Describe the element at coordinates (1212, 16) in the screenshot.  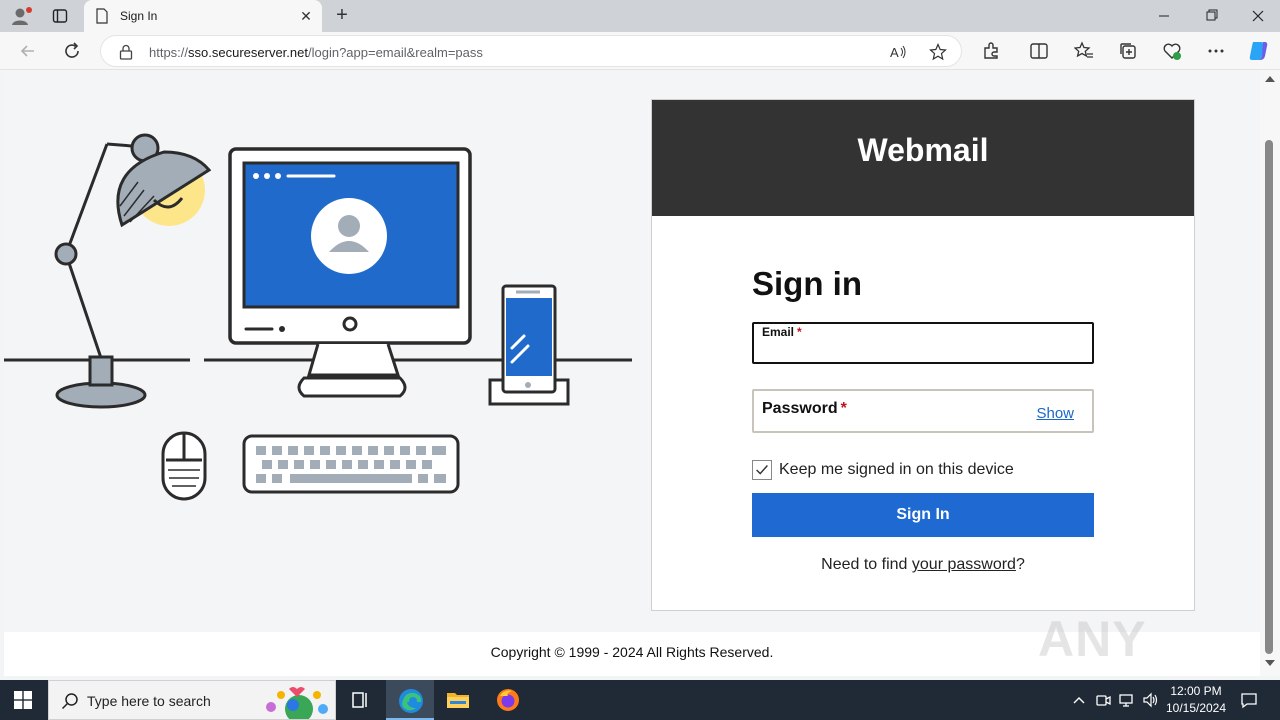
I see `restore-button` at that location.